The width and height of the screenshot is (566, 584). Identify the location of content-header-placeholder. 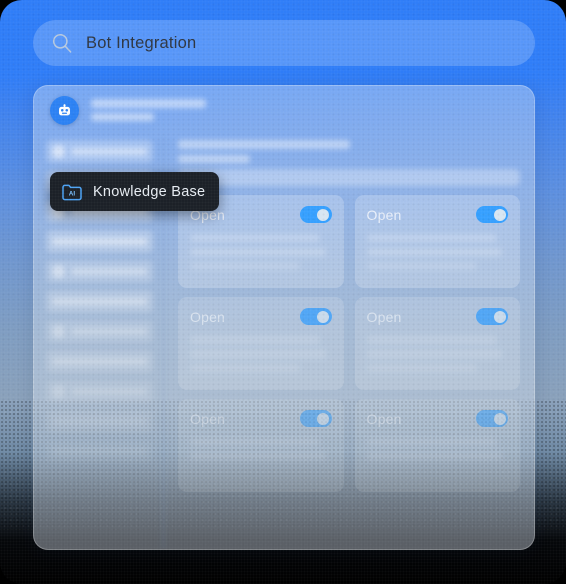
(349, 163).